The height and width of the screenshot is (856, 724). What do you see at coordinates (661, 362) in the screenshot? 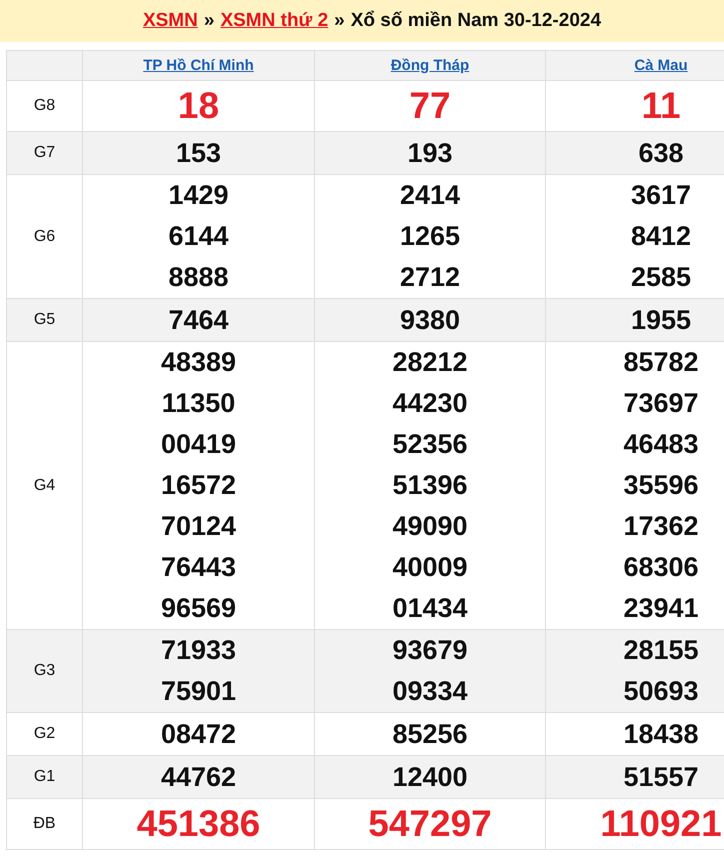
I see `result-number: 85782` at bounding box center [661, 362].